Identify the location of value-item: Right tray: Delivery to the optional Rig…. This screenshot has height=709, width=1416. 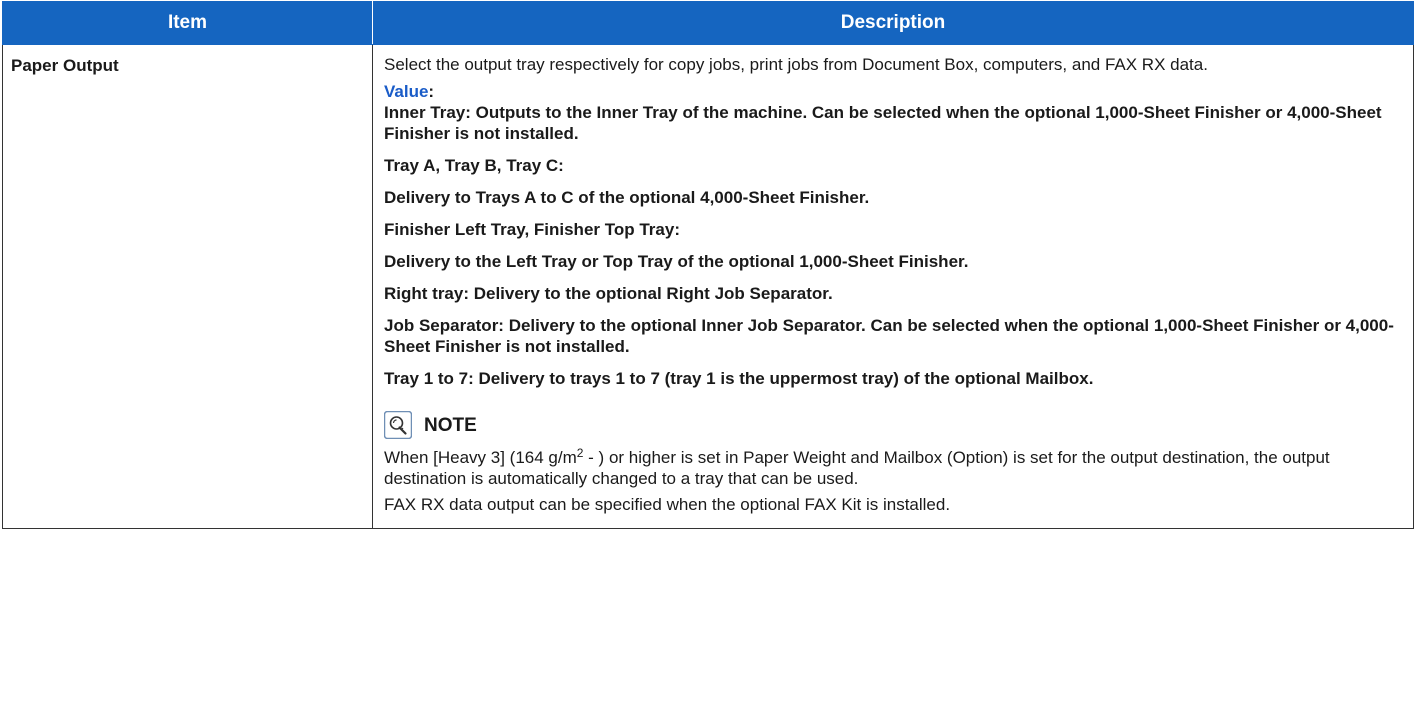
(608, 293).